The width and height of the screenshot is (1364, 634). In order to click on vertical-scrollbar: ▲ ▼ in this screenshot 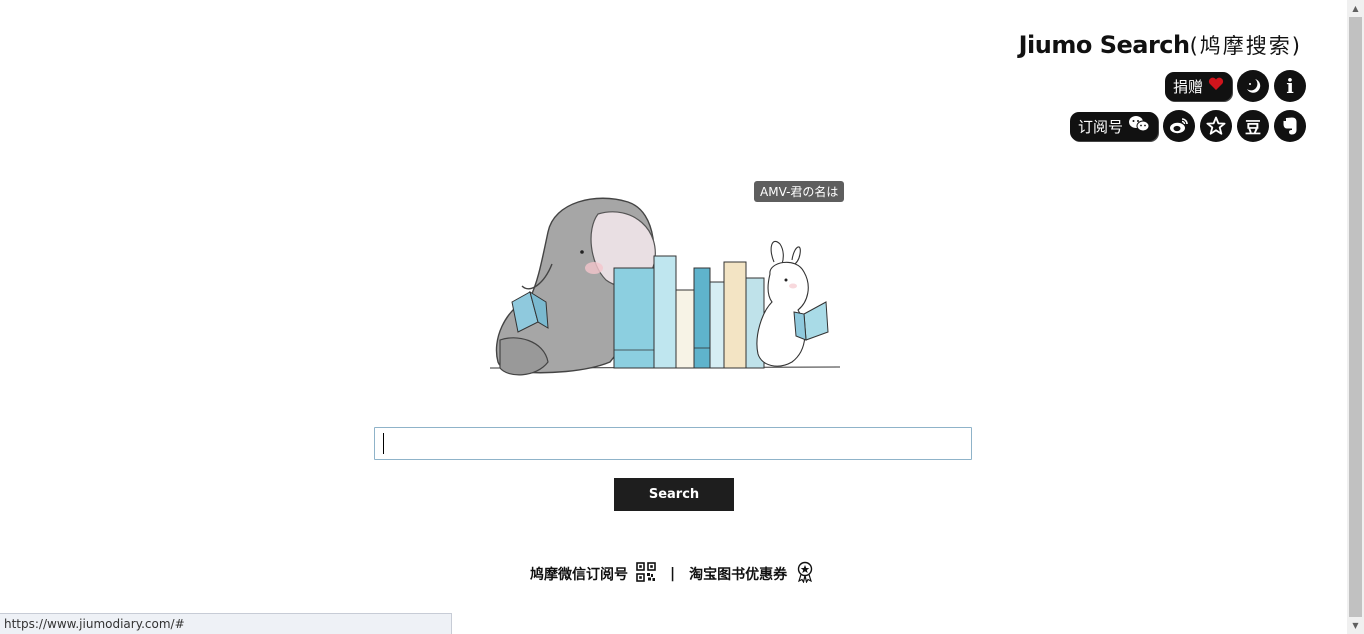, I will do `click(1355, 317)`.